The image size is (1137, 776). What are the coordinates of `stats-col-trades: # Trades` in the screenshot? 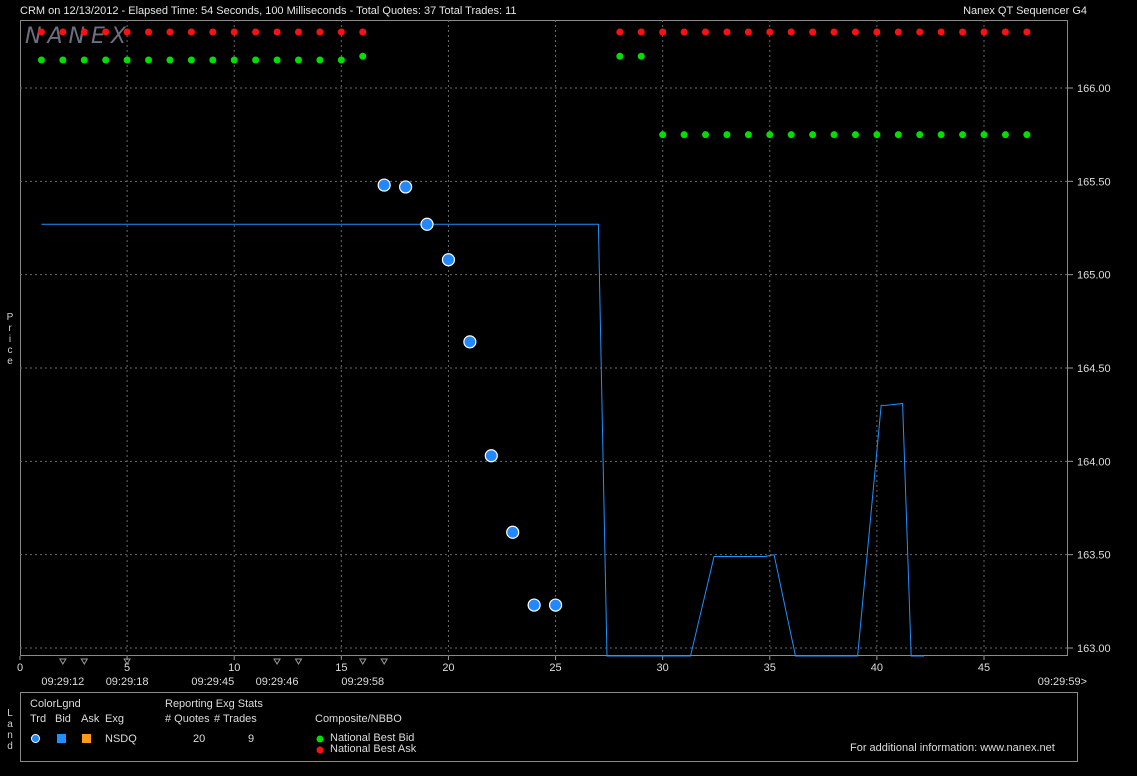 It's located at (235, 719).